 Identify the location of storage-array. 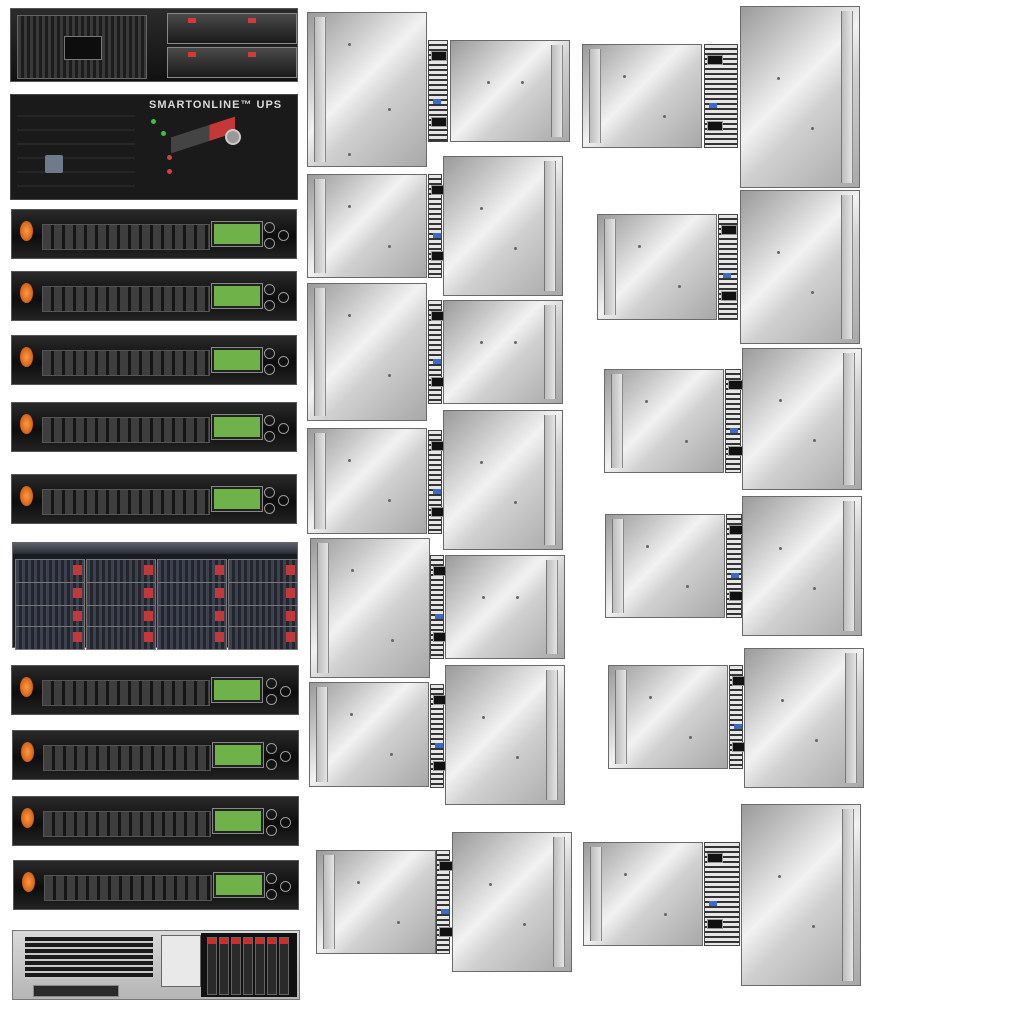
(155, 596).